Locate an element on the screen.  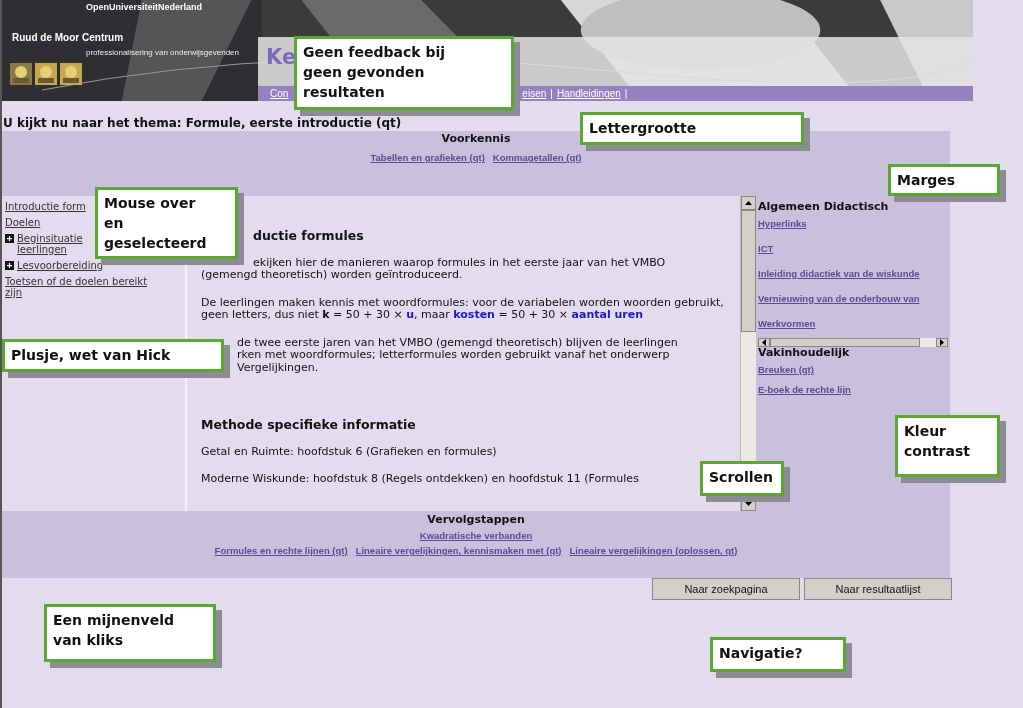
callout: Een mijnenveld van kliks is located at coordinates (130, 633).